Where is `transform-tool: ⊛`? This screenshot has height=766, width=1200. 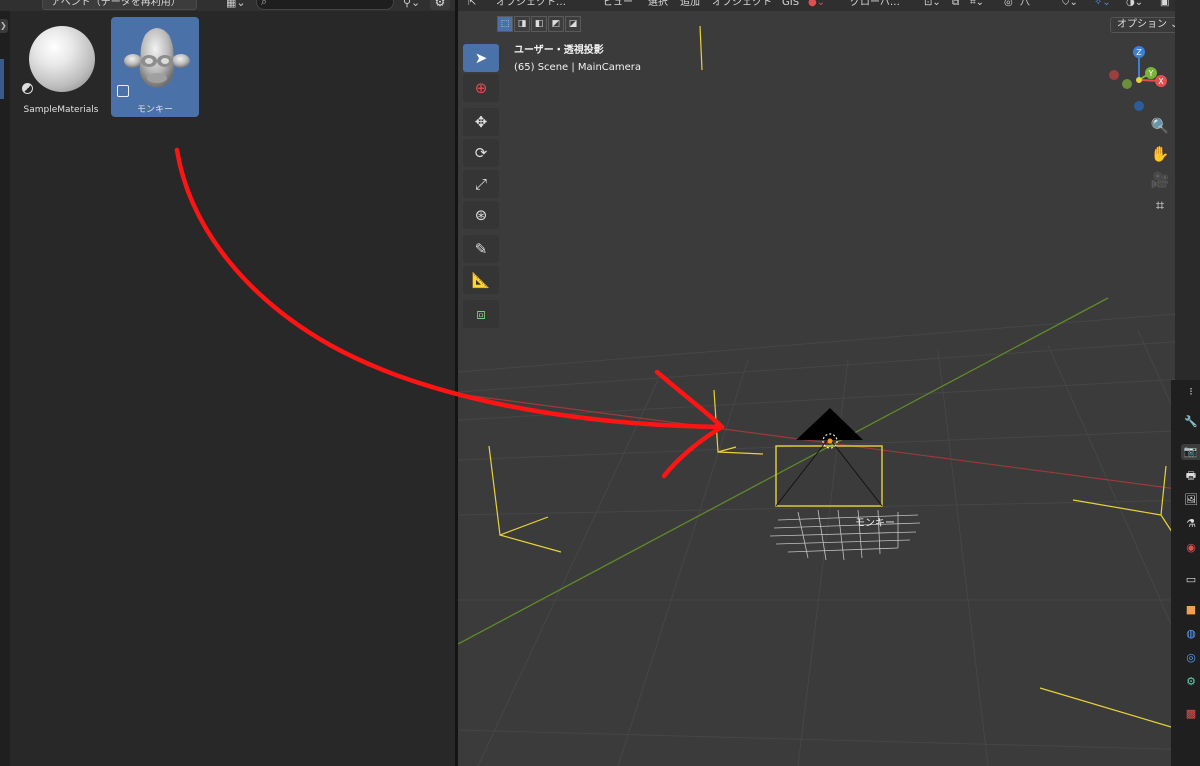 transform-tool: ⊛ is located at coordinates (481, 215).